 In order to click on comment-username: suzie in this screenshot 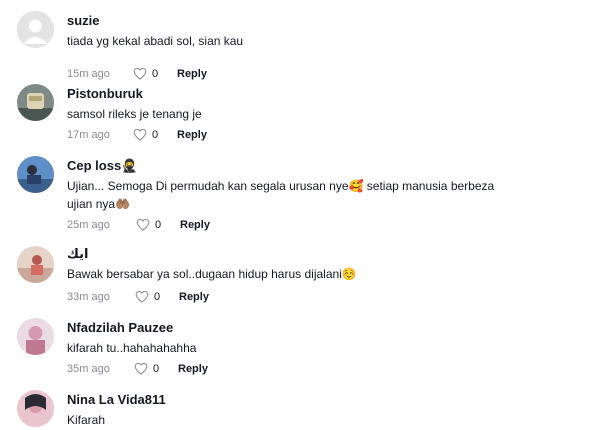, I will do `click(83, 21)`.